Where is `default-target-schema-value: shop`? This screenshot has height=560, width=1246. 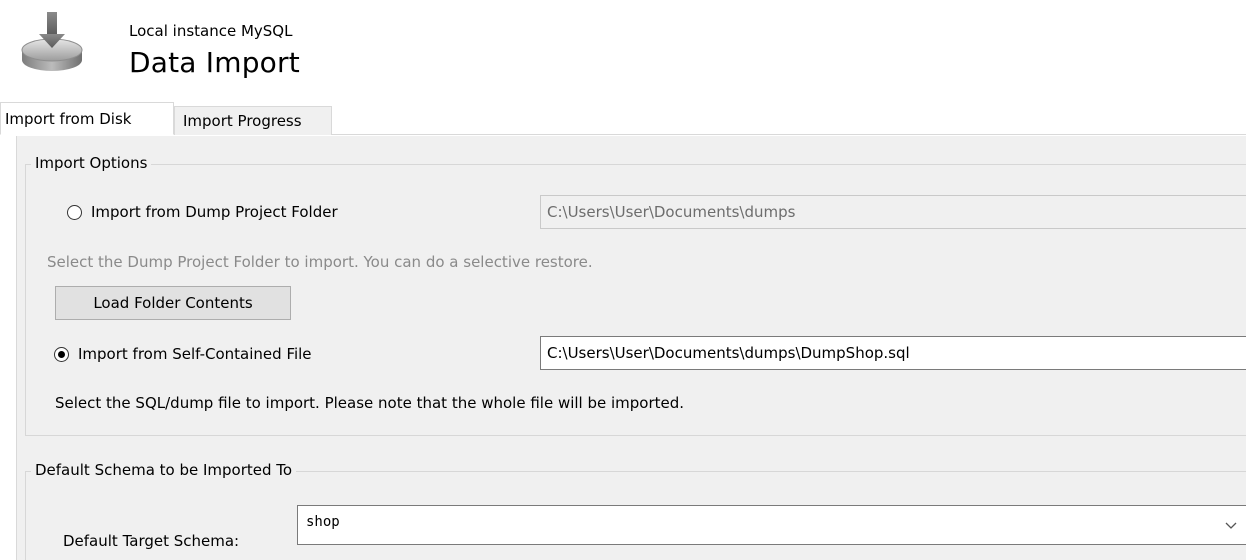 default-target-schema-value: shop is located at coordinates (323, 522).